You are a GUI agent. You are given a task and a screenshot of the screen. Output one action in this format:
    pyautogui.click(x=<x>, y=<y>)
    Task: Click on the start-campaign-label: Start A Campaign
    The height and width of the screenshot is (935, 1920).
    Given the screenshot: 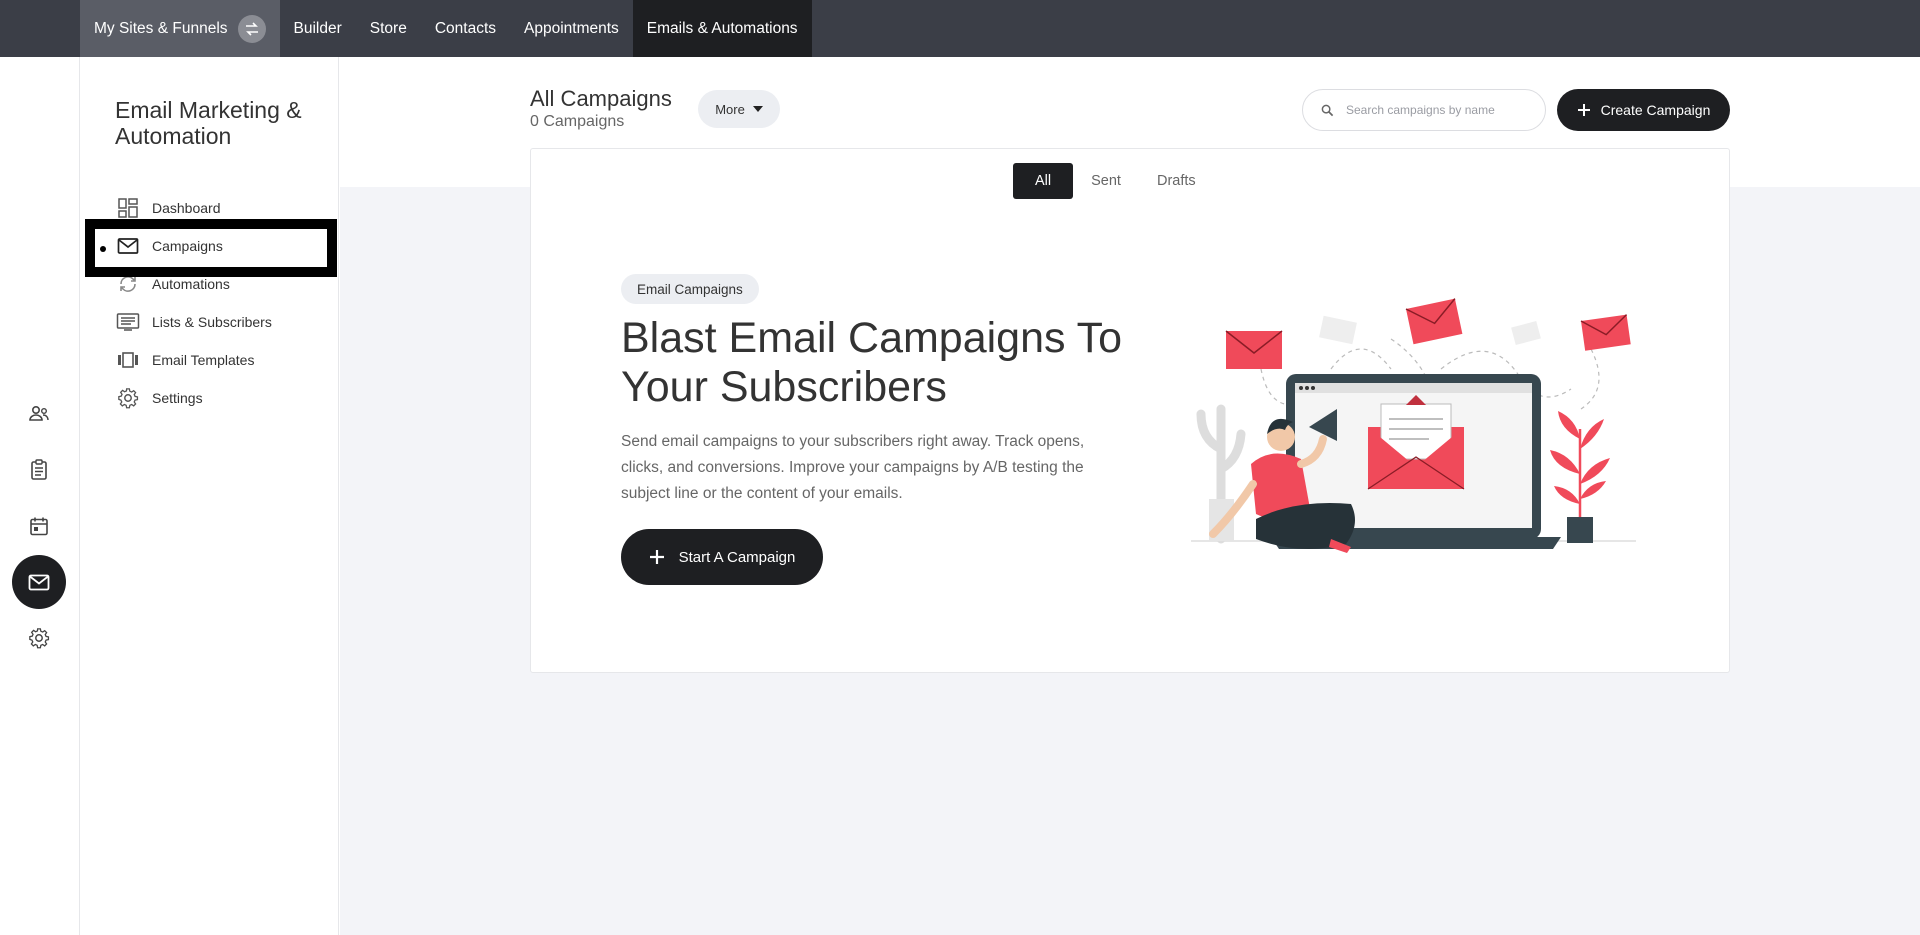 What is the action you would take?
    pyautogui.click(x=737, y=557)
    